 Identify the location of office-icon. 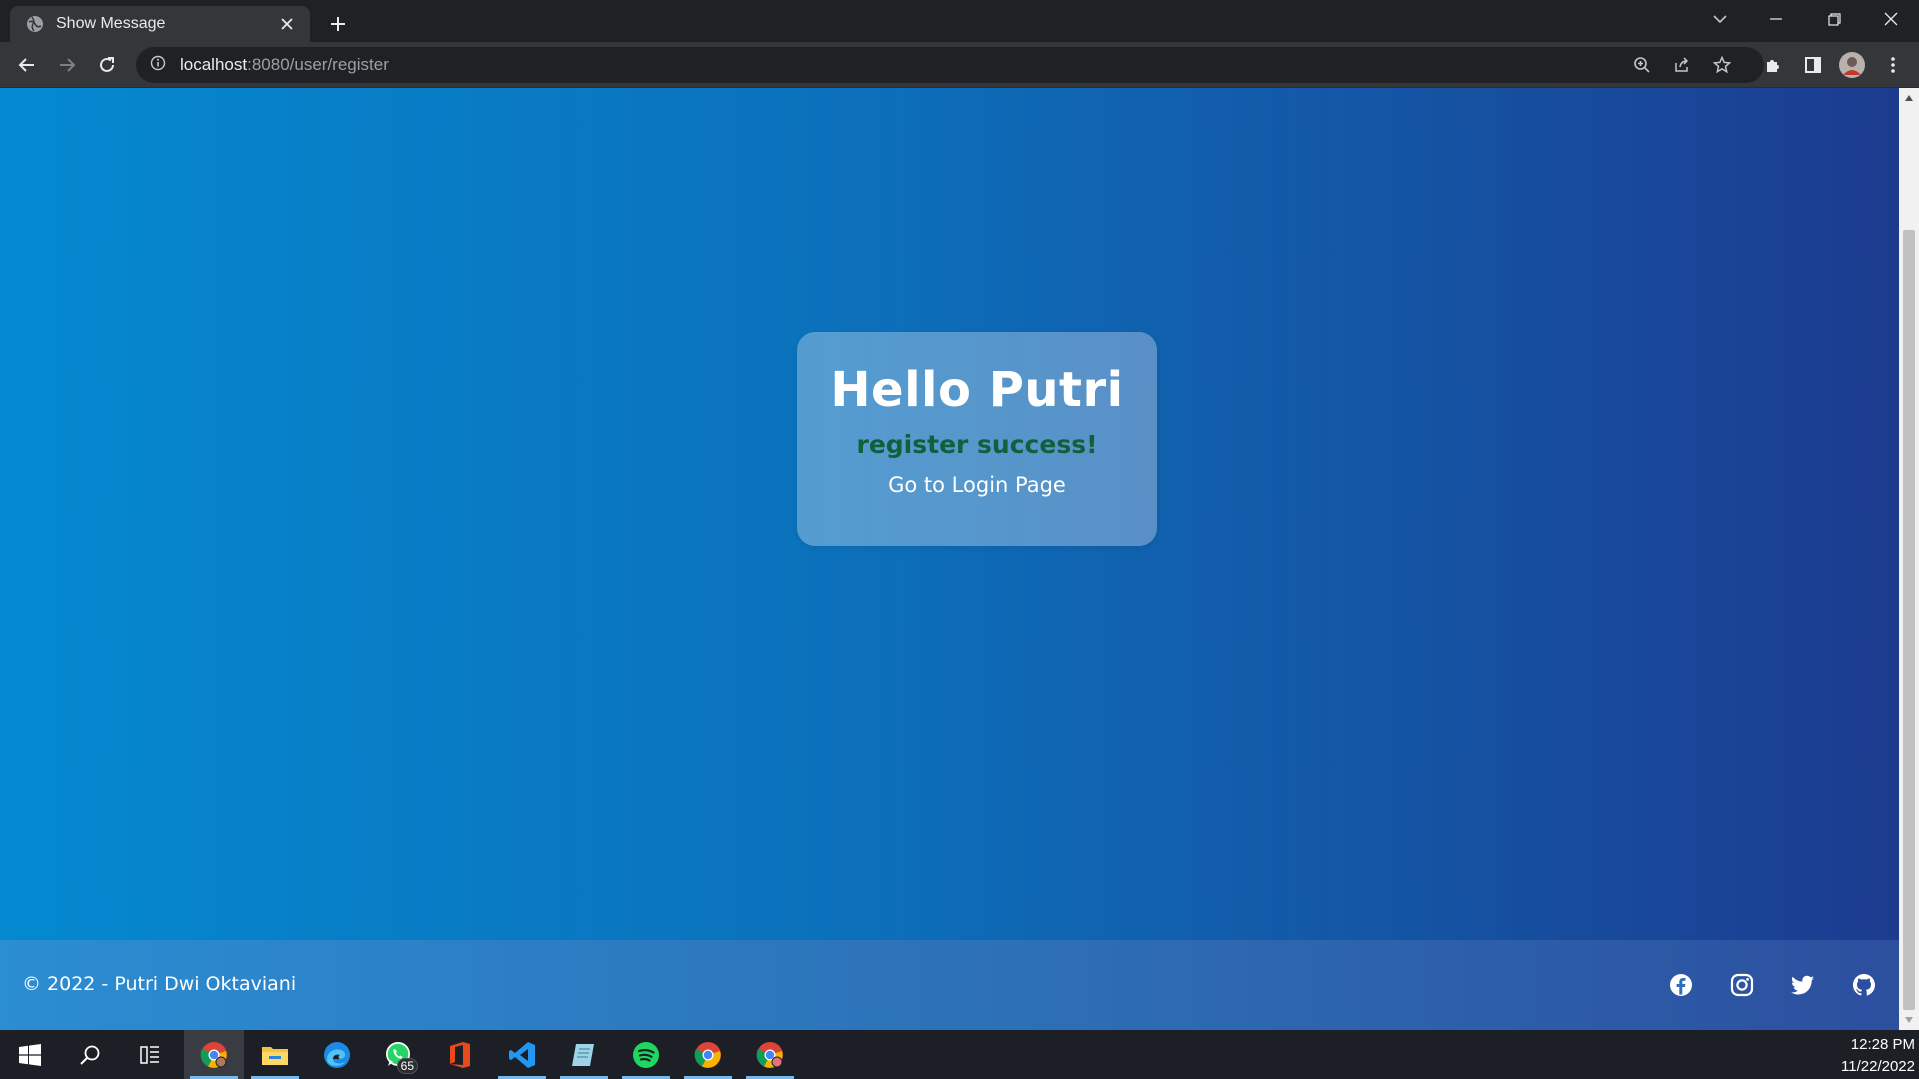
(460, 1054).